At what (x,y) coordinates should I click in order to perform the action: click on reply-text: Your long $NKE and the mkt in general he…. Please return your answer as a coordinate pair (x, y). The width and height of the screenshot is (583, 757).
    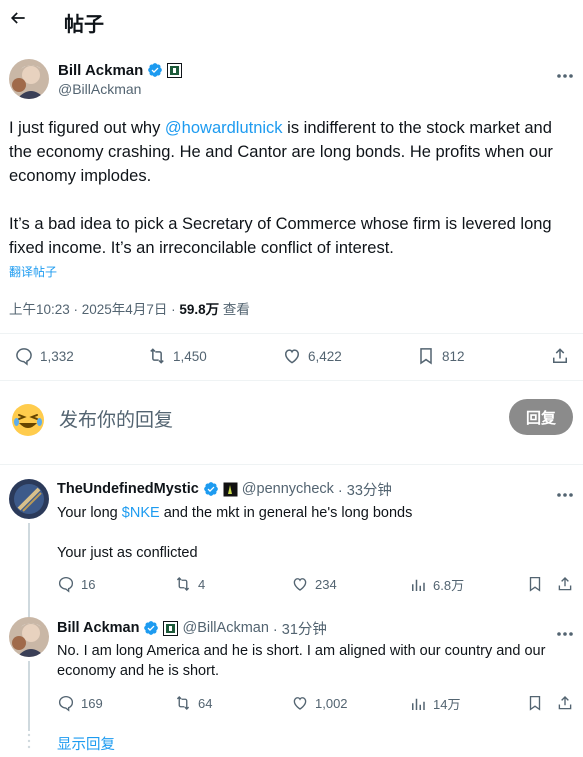
    Looking at the image, I should click on (314, 533).